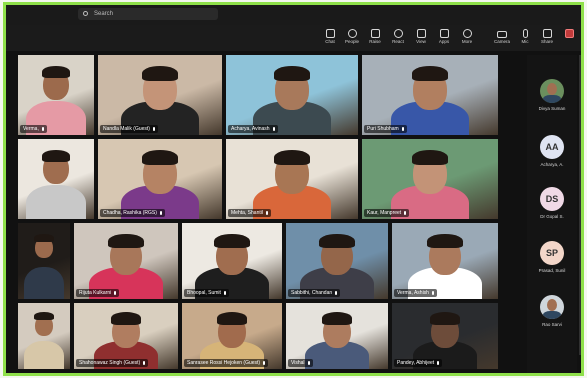 The width and height of the screenshot is (587, 378). I want to click on video-tile: Verma, Ashish, so click(445, 261).